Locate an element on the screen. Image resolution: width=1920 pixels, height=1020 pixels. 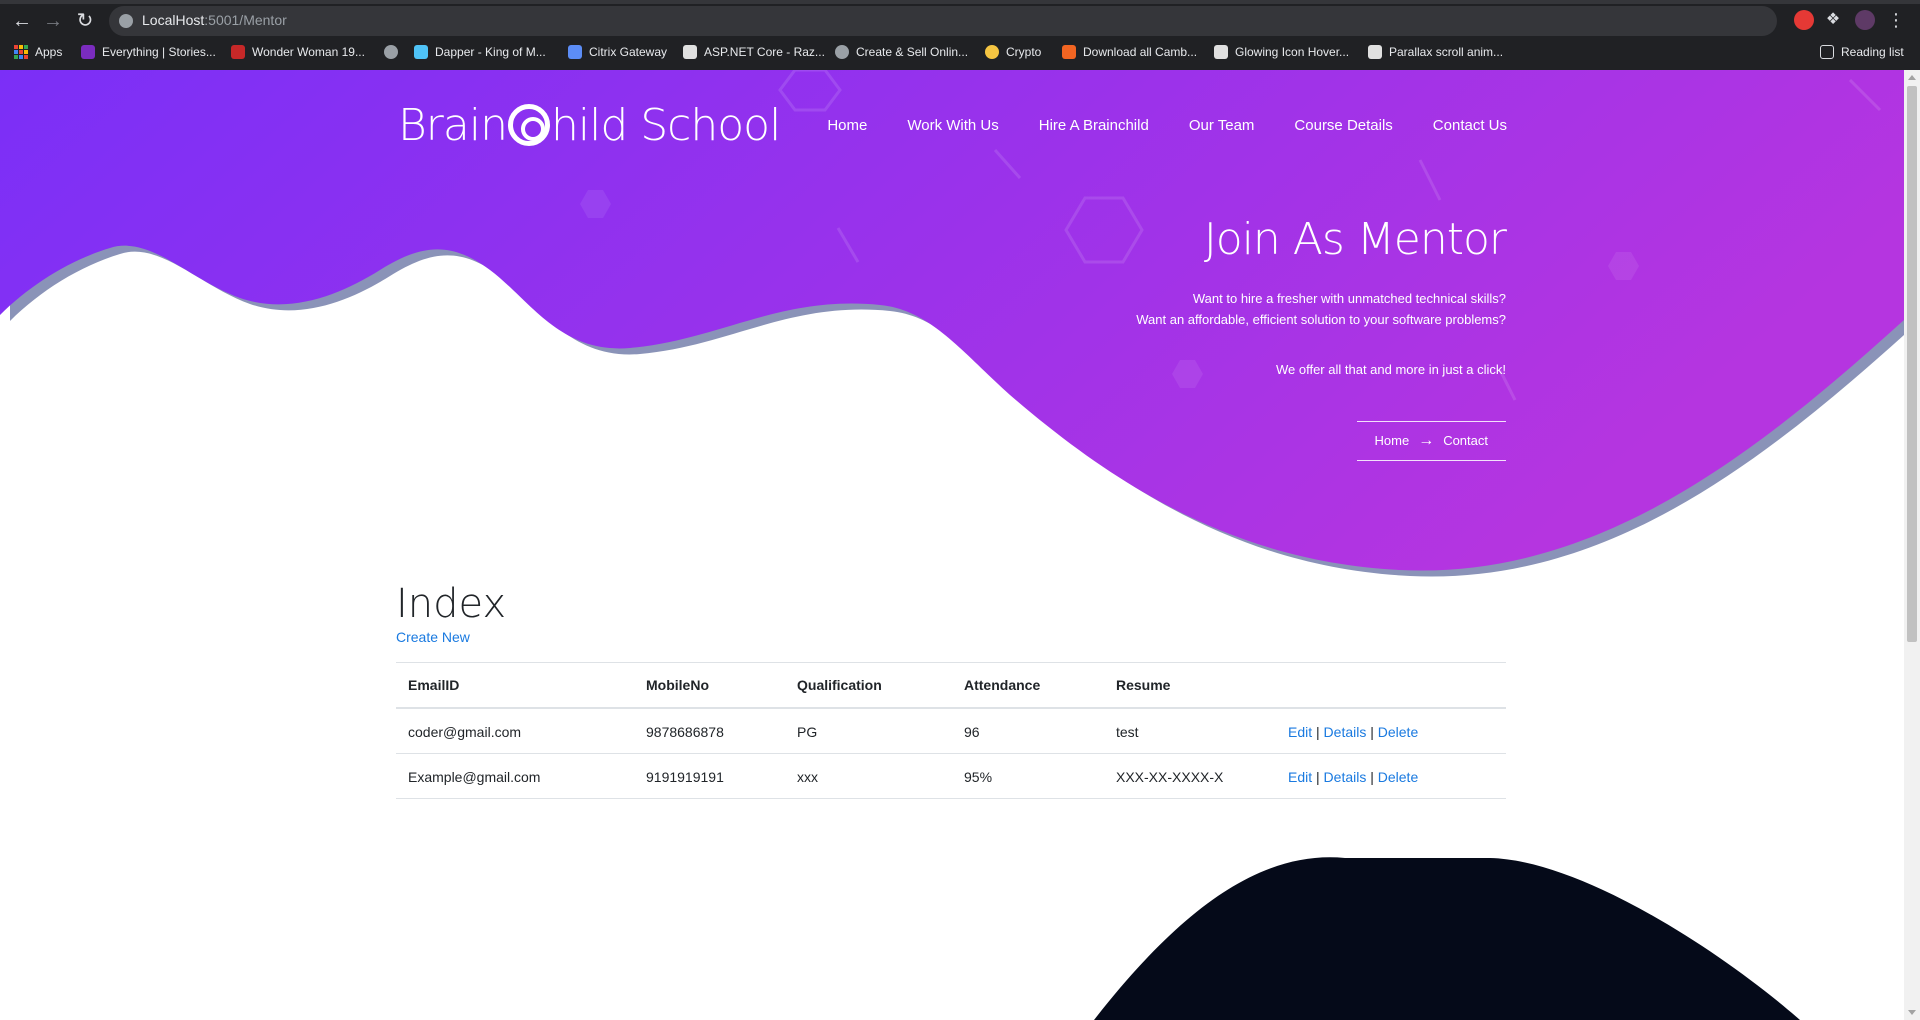
logo-text-part2: hild School is located at coordinates (665, 125).